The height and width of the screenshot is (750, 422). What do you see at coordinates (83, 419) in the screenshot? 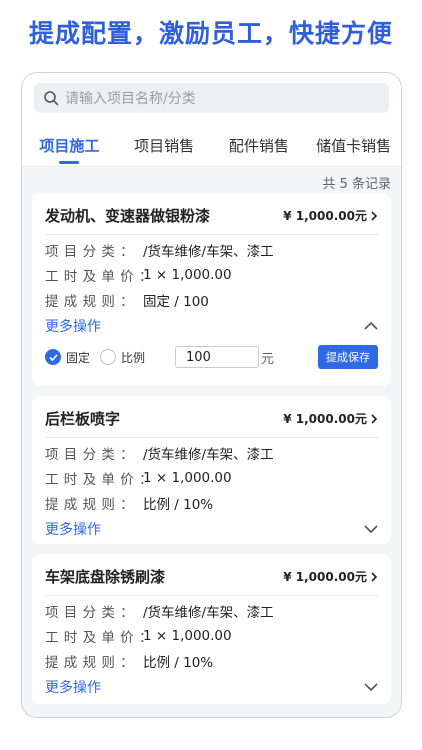
I see `item-title: 后栏板喷字` at bounding box center [83, 419].